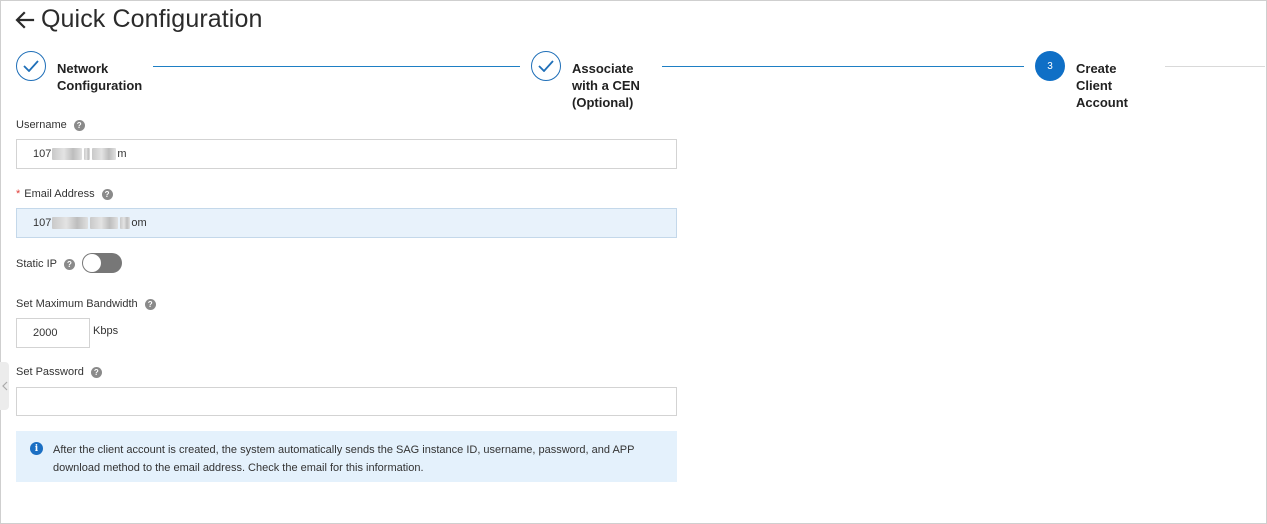 The width and height of the screenshot is (1267, 524). I want to click on bandwidth-unit: Kbps, so click(106, 331).